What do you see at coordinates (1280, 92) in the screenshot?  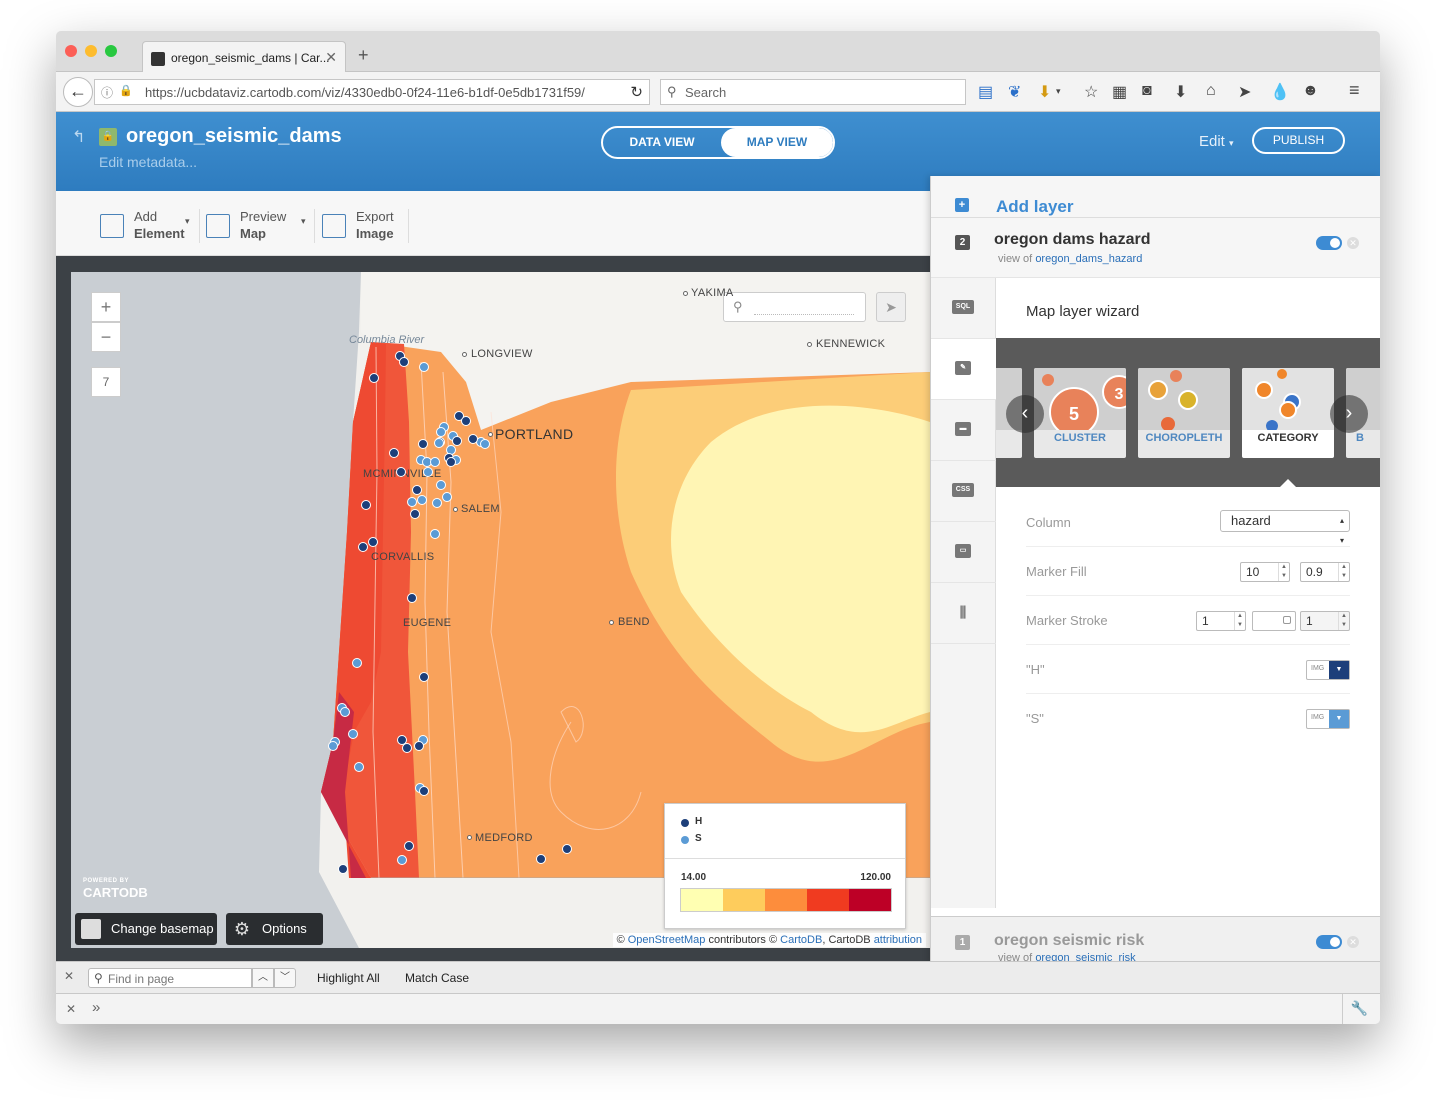 I see `drop-icon: 💧` at bounding box center [1280, 92].